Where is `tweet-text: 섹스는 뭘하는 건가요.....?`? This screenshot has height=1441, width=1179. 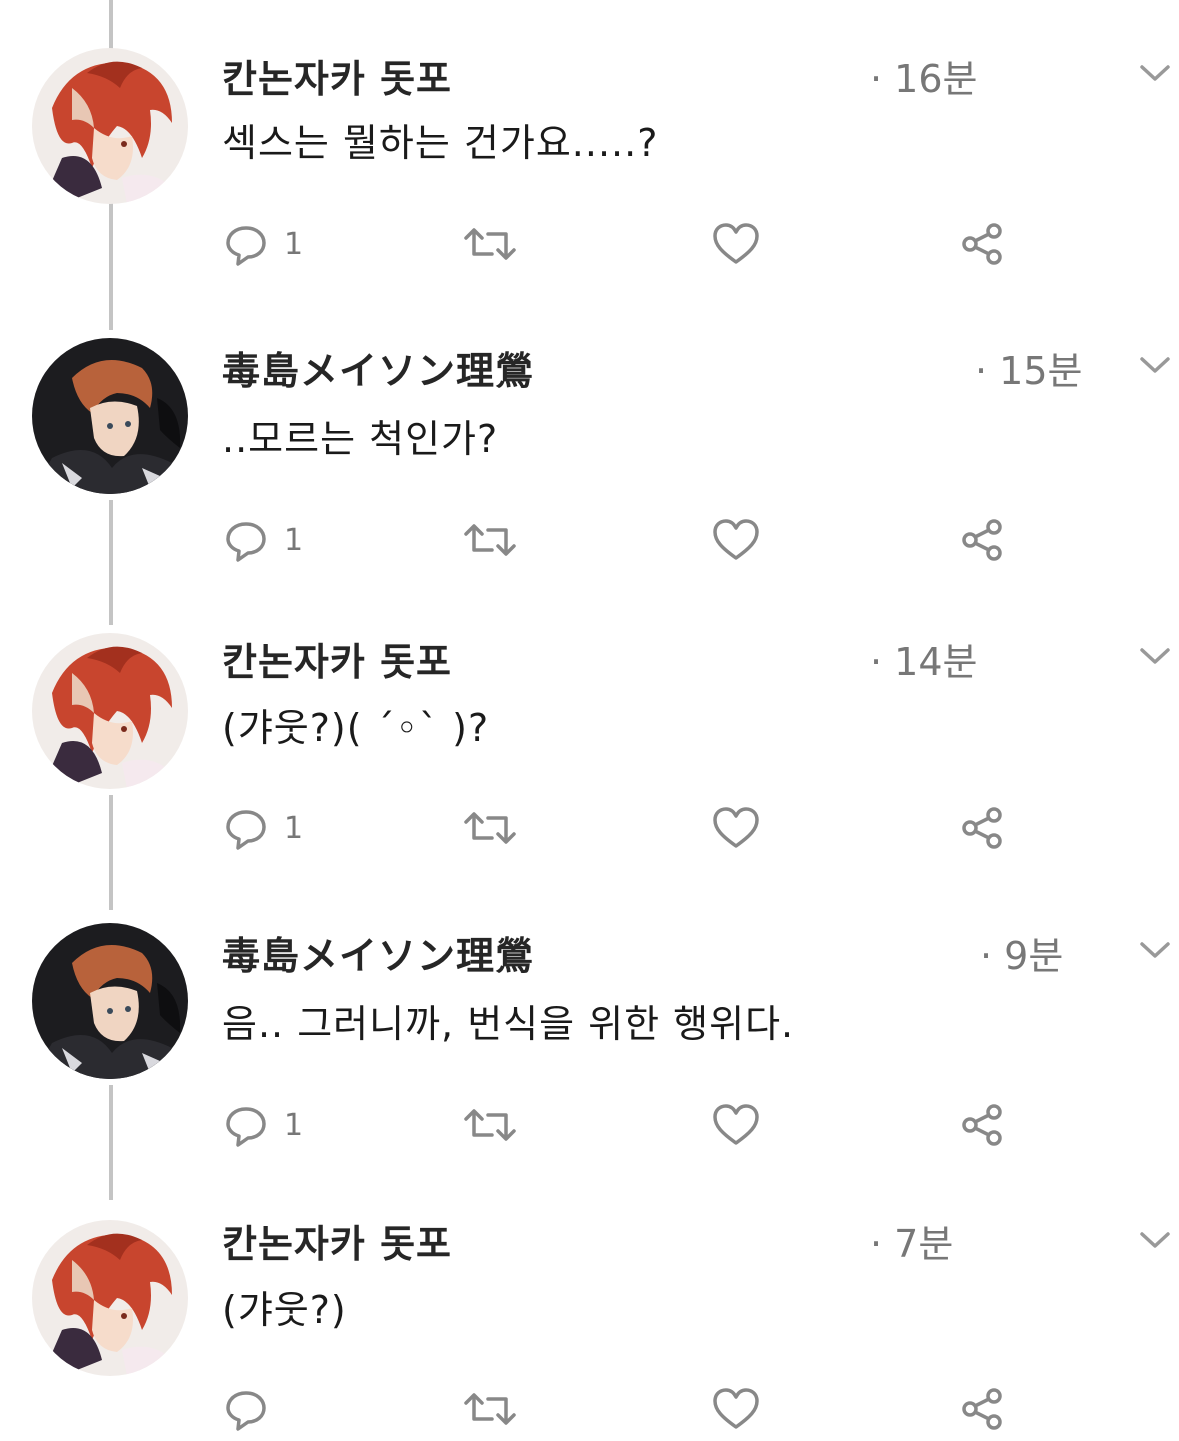 tweet-text: 섹스는 뭘하는 건가요.....? is located at coordinates (440, 143).